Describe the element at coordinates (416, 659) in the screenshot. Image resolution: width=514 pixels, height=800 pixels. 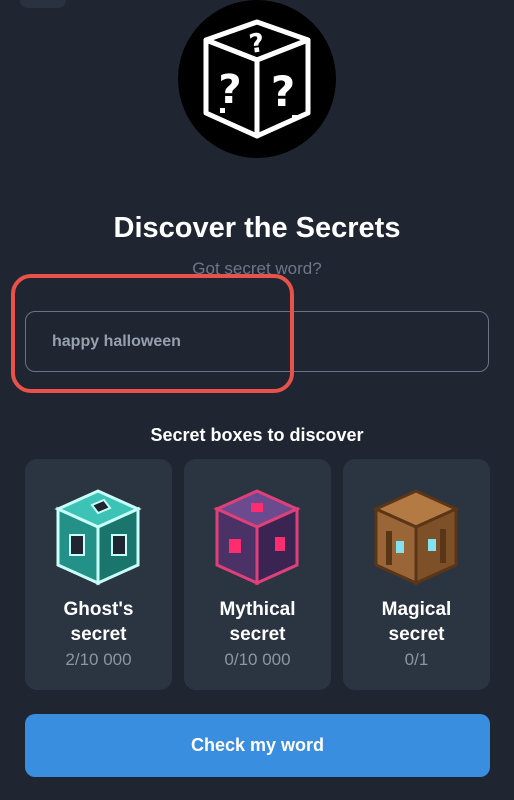
I see `box-progress: 0/1` at that location.